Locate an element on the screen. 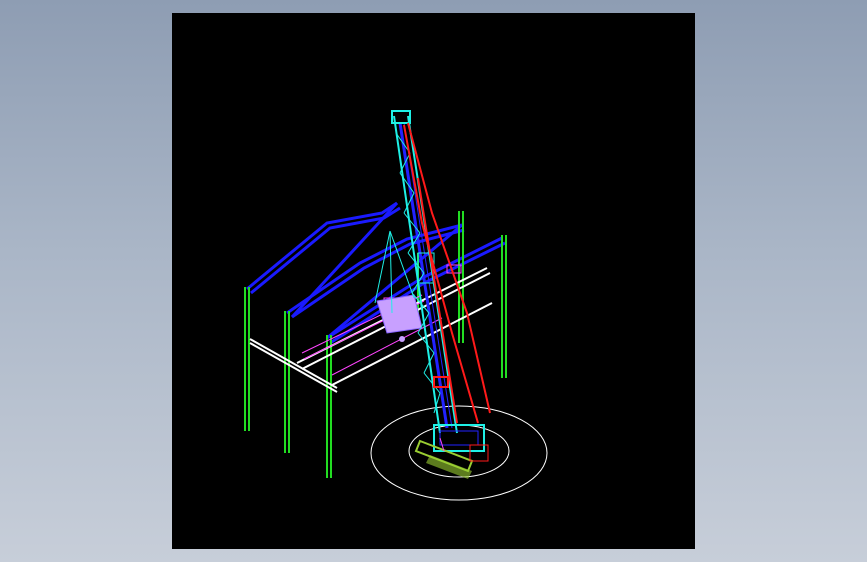 Image resolution: width=867 pixels, height=562 pixels. swing-radius-circles is located at coordinates (459, 453).